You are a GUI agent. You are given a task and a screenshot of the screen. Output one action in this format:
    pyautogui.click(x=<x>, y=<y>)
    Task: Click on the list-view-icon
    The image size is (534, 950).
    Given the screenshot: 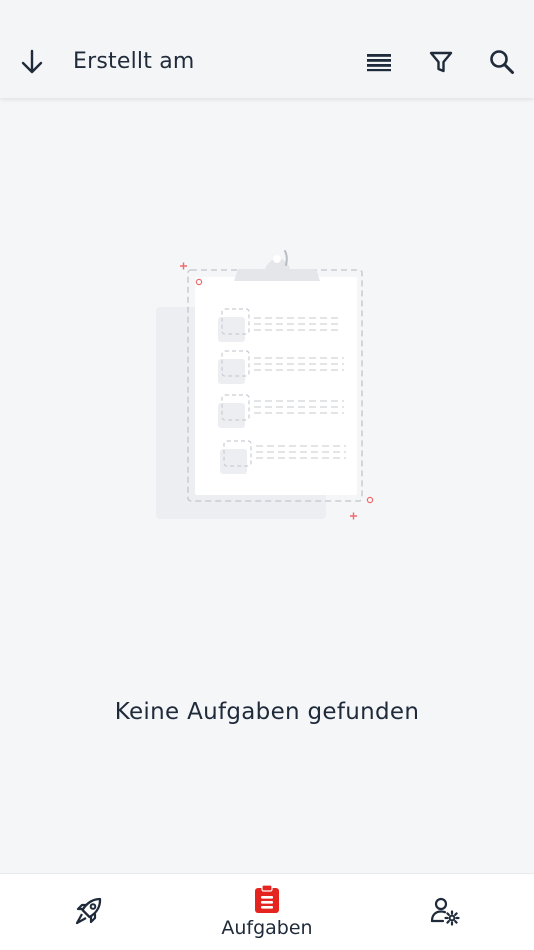 What is the action you would take?
    pyautogui.click(x=379, y=63)
    